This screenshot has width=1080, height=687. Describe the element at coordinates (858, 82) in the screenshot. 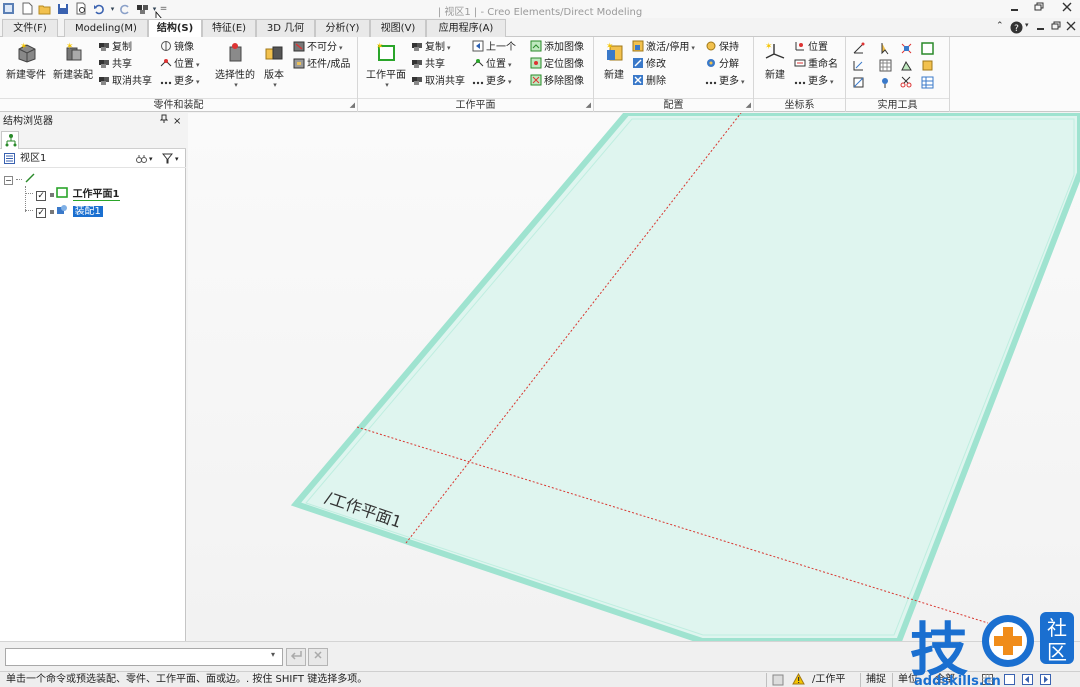

I see `section-icon` at that location.